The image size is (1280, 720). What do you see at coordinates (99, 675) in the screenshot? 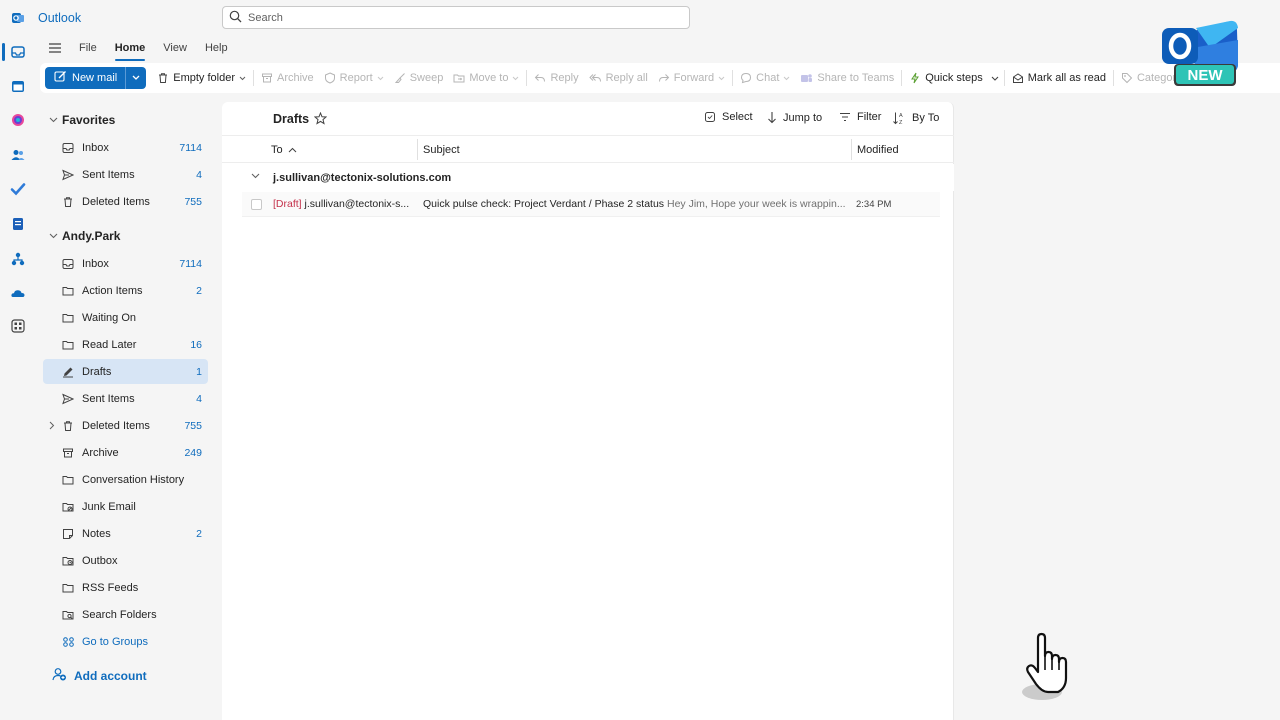
I see `add-account-link: Add account` at bounding box center [99, 675].